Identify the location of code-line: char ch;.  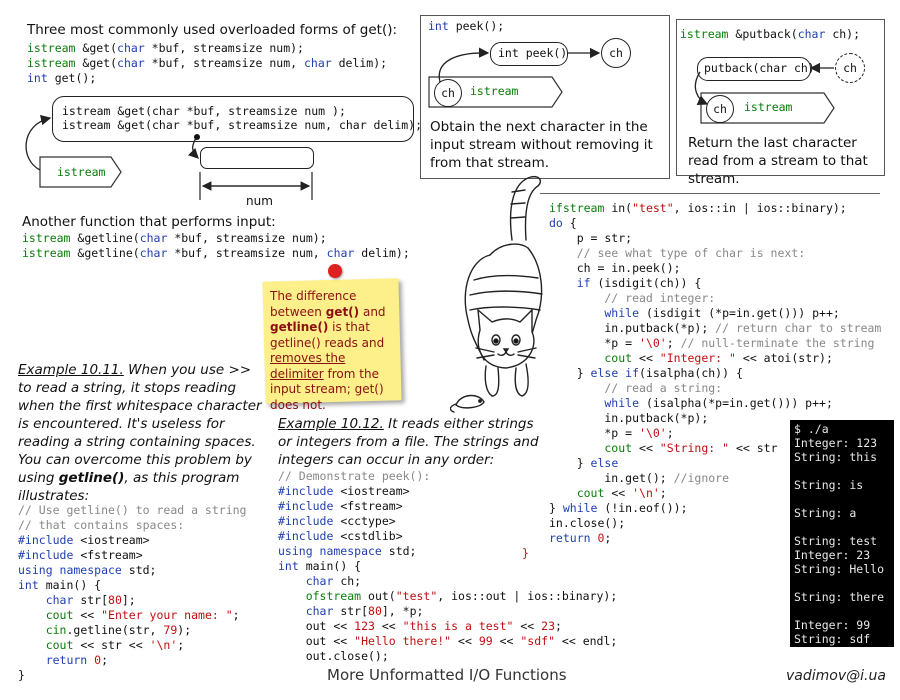
(447, 581).